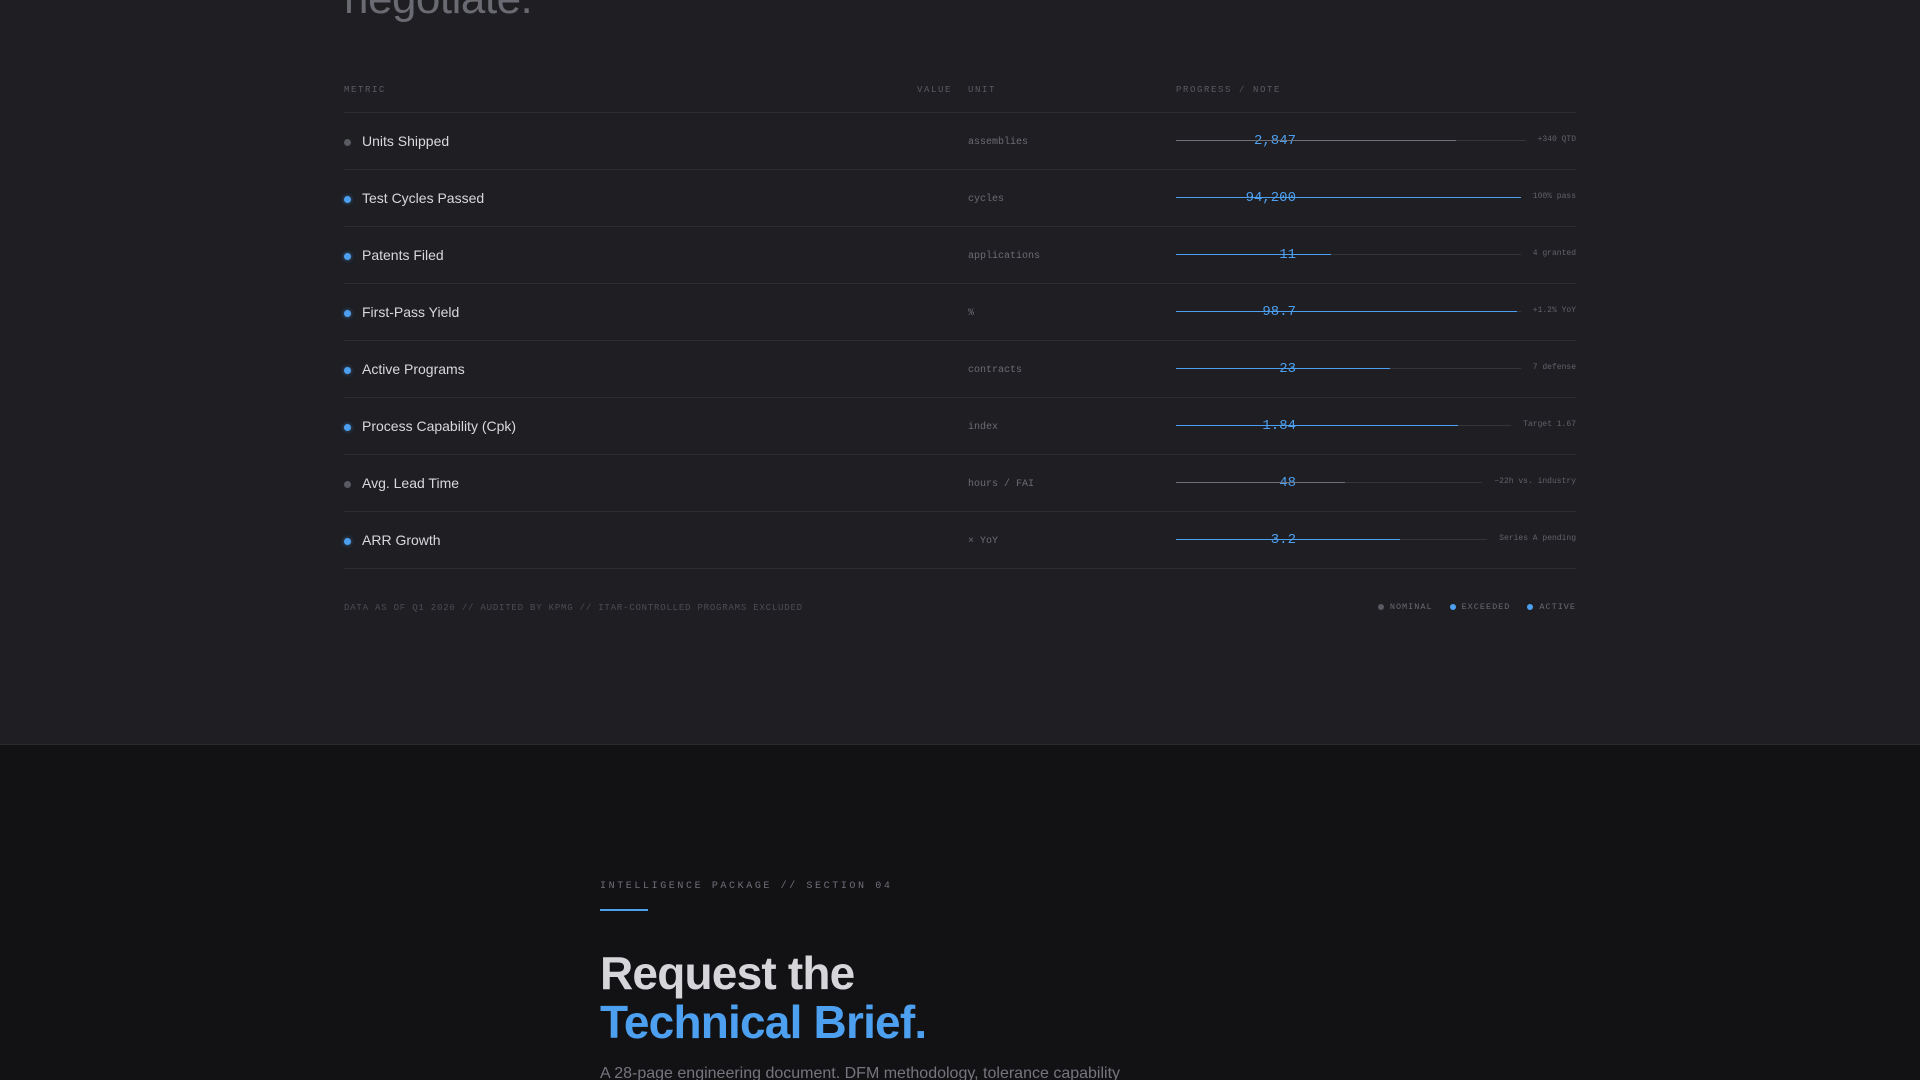 The height and width of the screenshot is (1080, 1920). What do you see at coordinates (413, 369) in the screenshot?
I see `metric-name: Active Programs` at bounding box center [413, 369].